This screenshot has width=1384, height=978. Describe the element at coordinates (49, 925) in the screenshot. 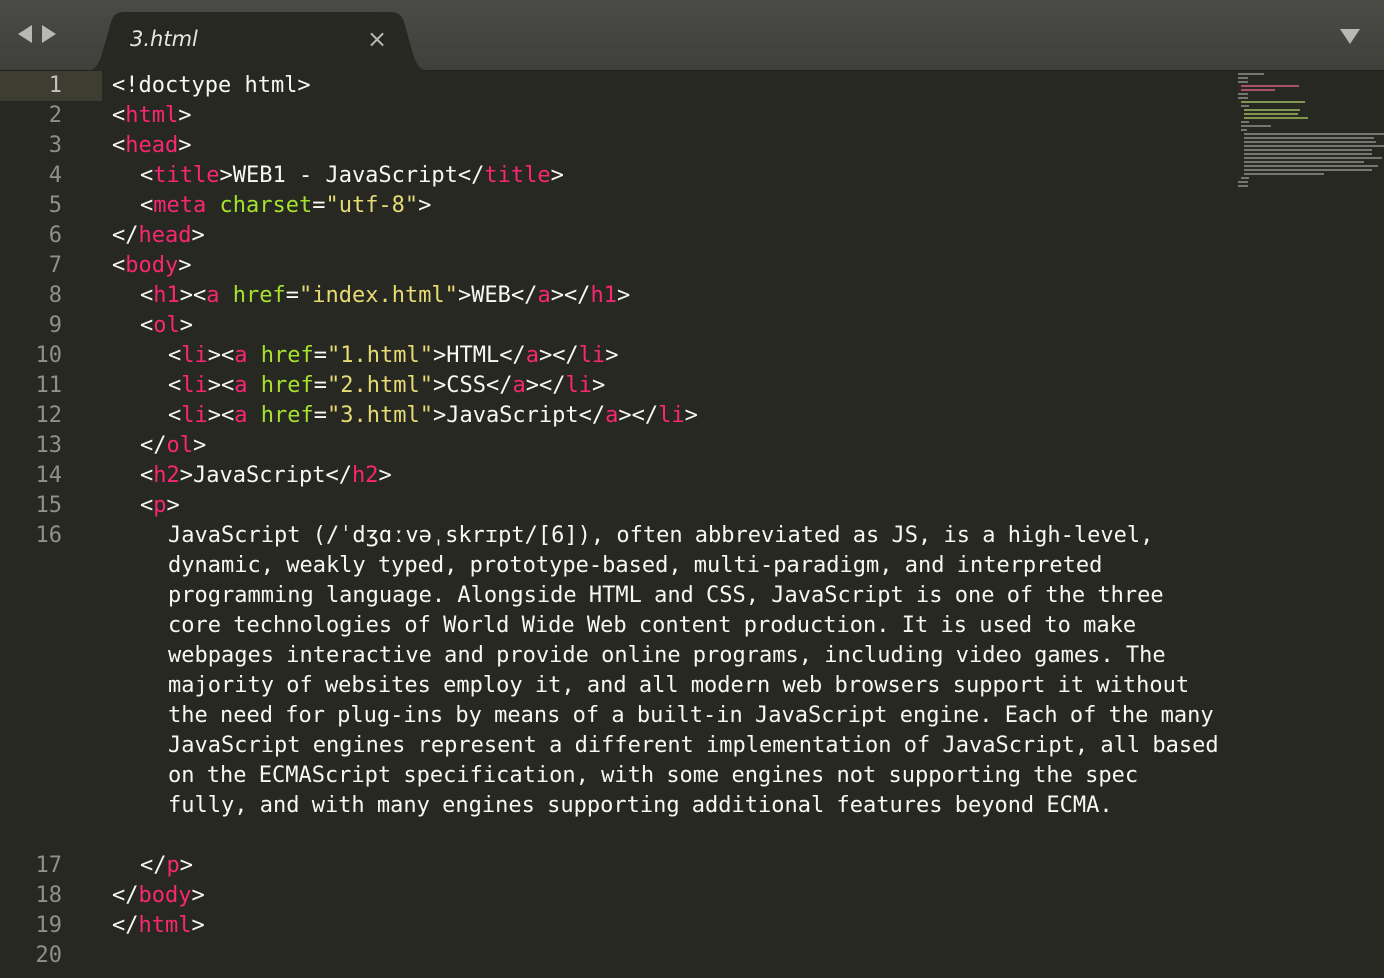

I see `line-number: 19` at that location.